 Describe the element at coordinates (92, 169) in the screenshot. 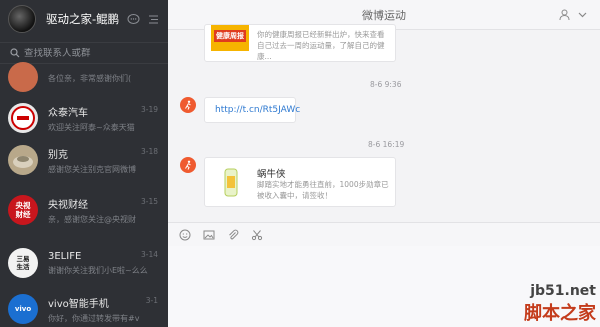

I see `contact-preview: 感谢您关注别克官网微博` at that location.